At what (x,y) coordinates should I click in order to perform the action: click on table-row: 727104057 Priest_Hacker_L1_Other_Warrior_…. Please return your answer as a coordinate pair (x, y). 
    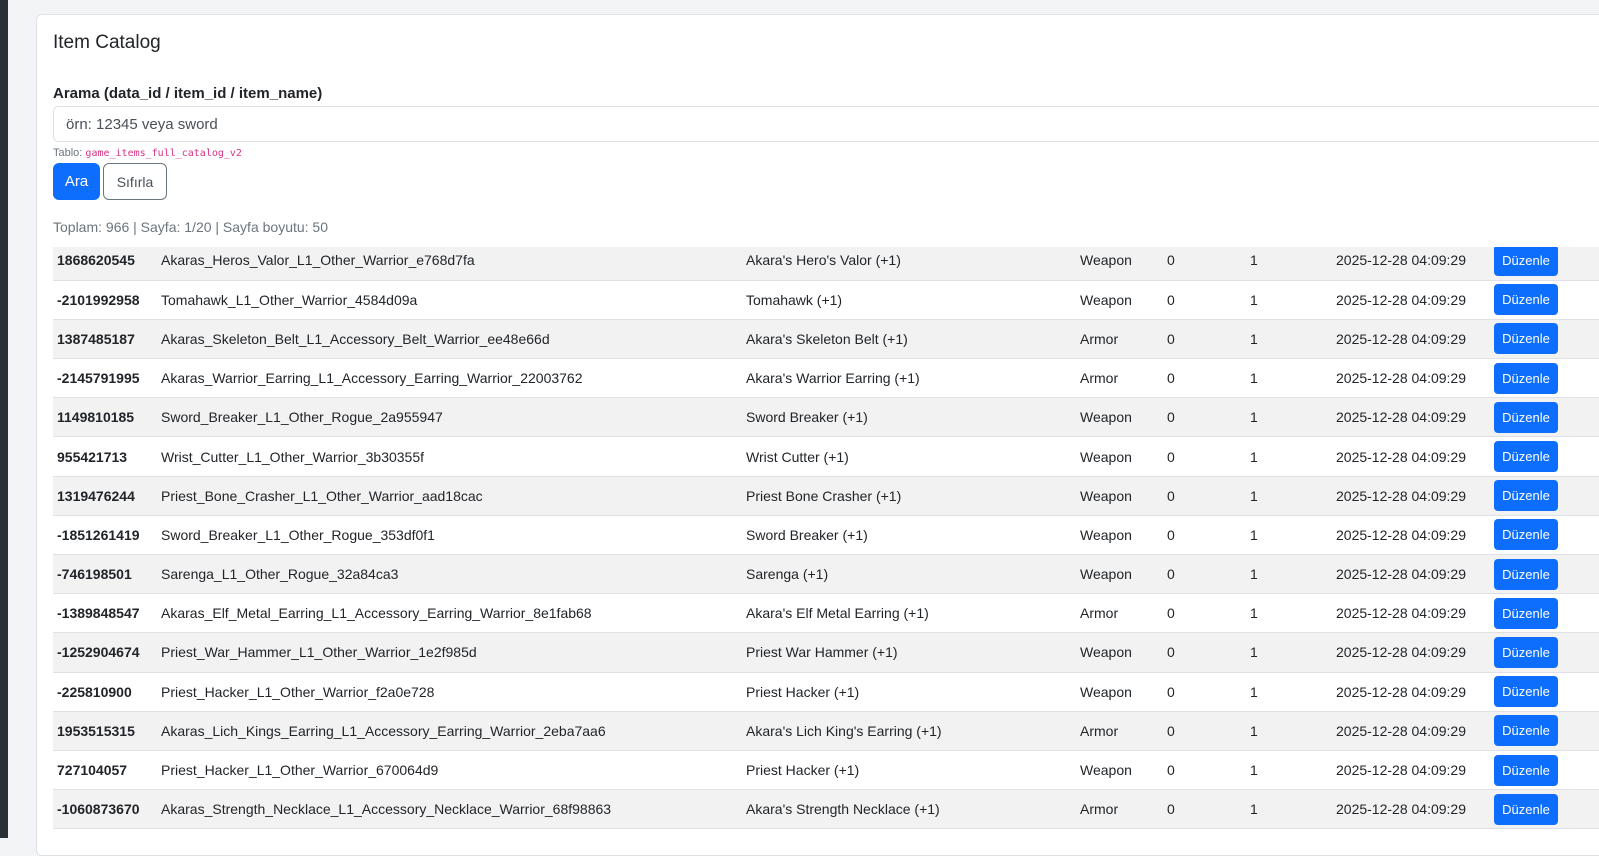
    Looking at the image, I should click on (826, 770).